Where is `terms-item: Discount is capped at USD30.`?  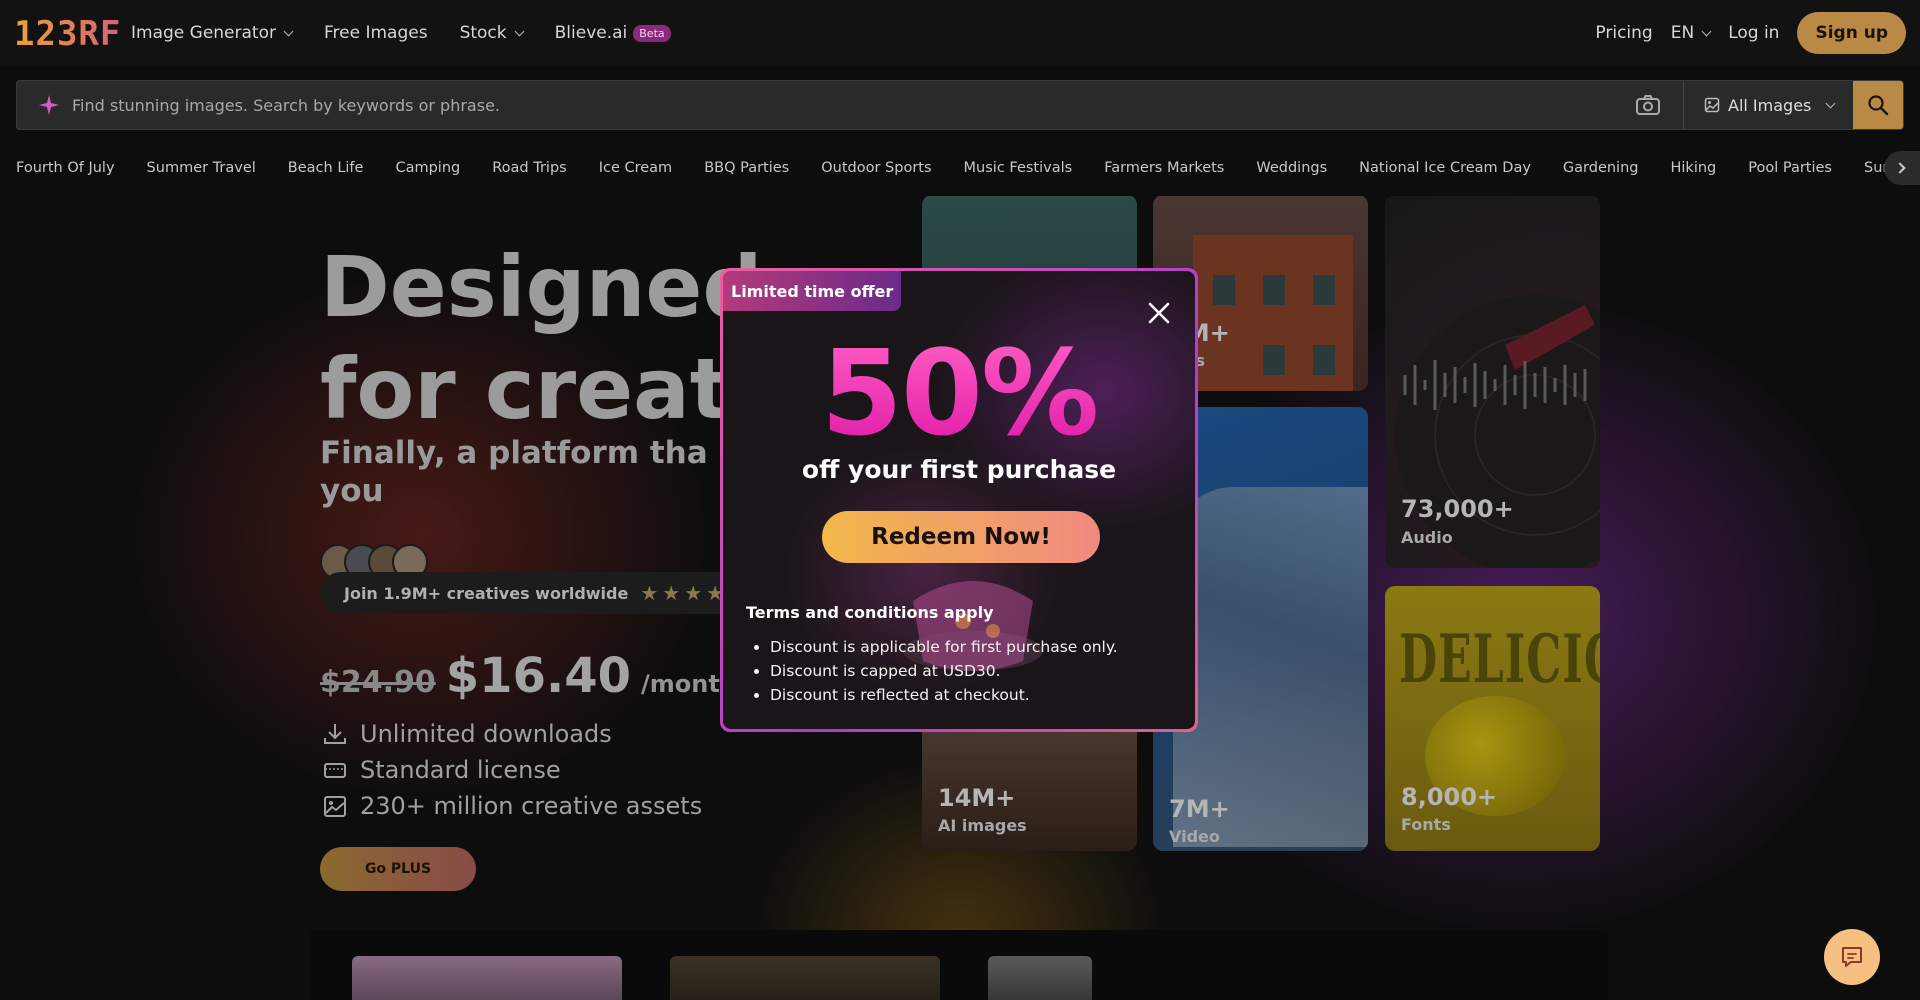 terms-item: Discount is capped at USD30. is located at coordinates (944, 671).